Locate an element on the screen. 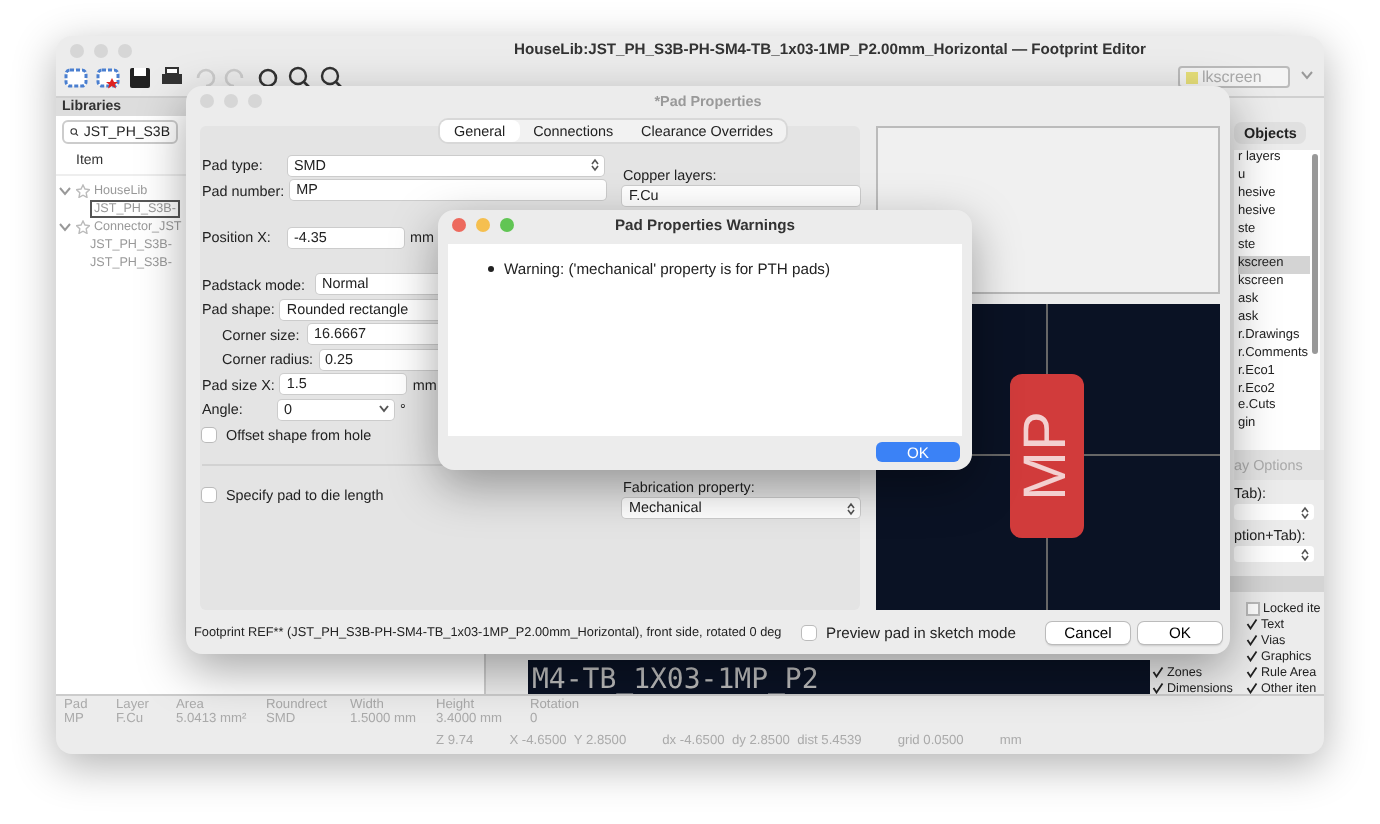 The height and width of the screenshot is (824, 1380). scrollbar is located at coordinates (1315, 254).